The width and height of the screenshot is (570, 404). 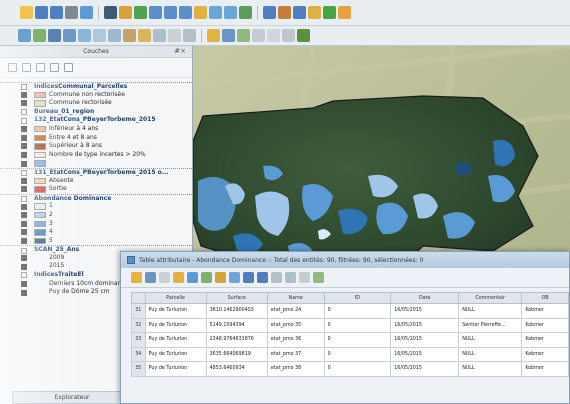 I want to click on add-delimited-icon, so click(x=189, y=35).